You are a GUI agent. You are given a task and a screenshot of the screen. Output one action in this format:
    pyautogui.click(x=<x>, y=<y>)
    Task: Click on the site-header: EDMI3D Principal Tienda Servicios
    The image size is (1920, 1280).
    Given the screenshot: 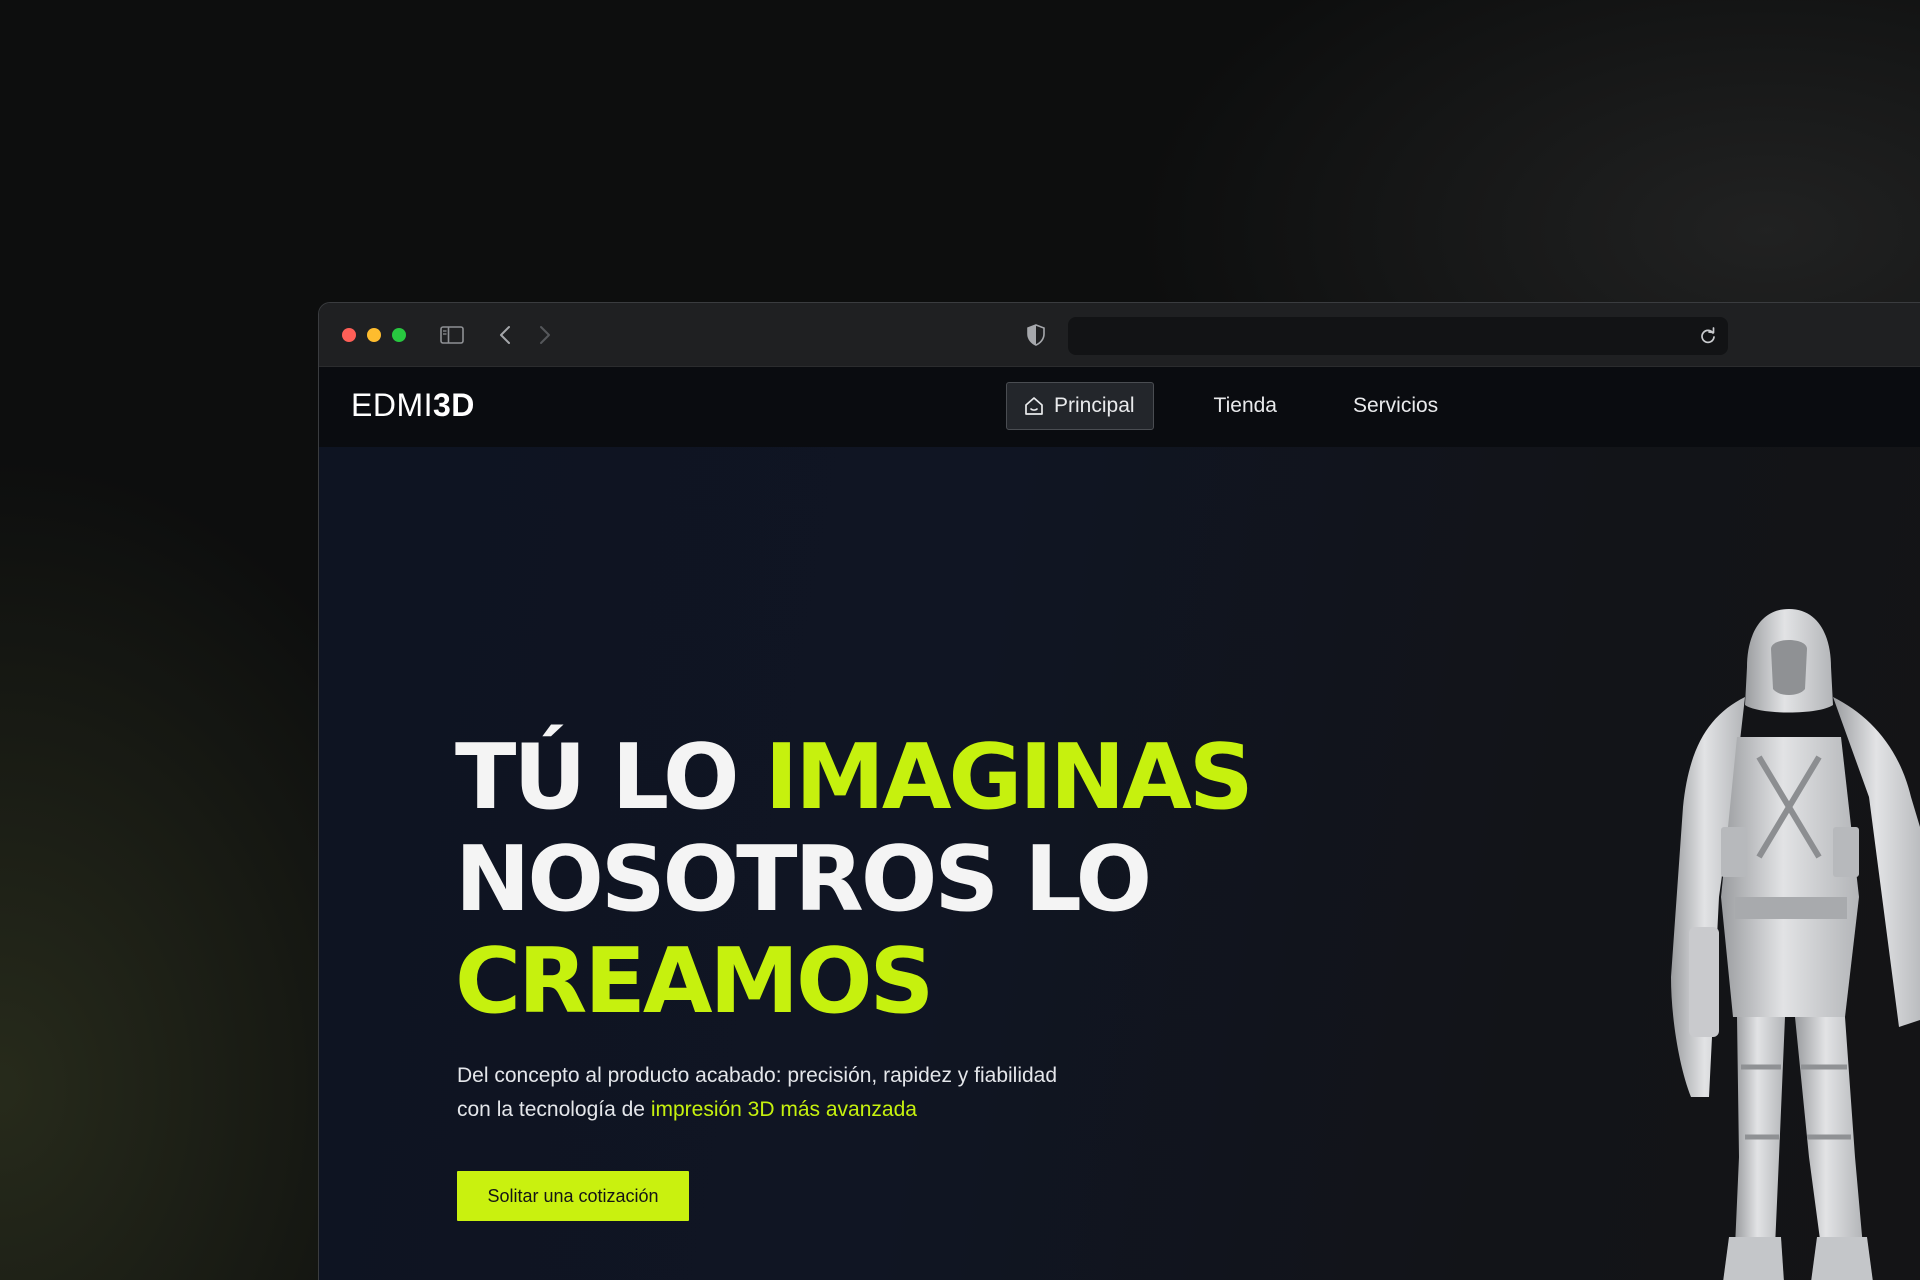 What is the action you would take?
    pyautogui.click(x=1119, y=407)
    